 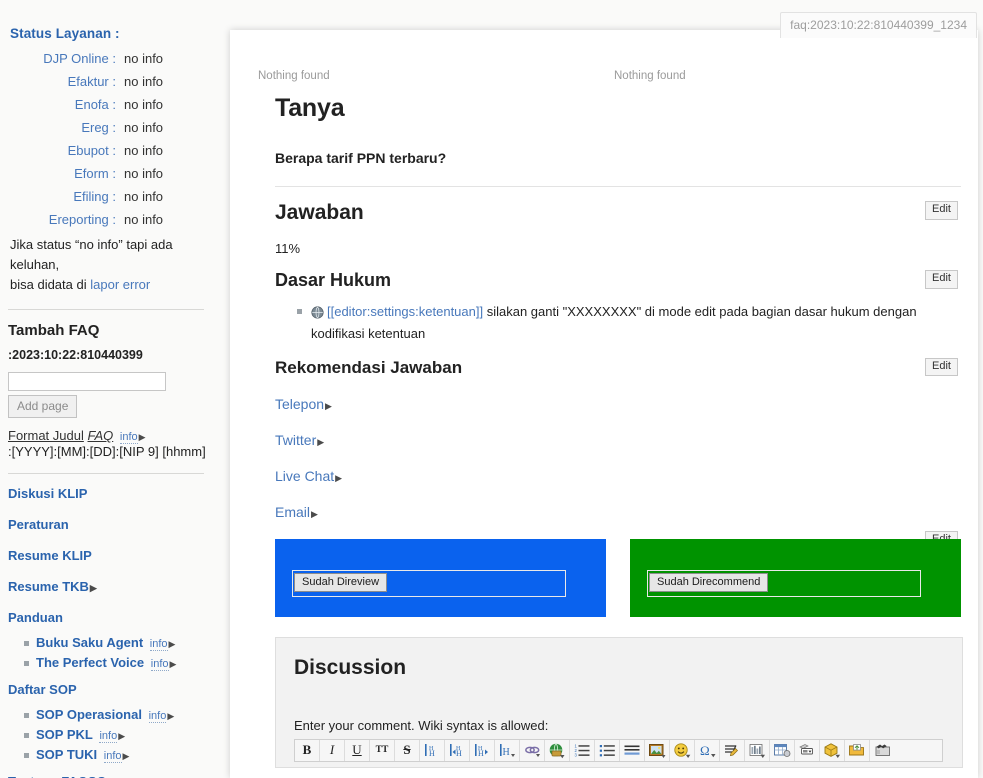 I want to click on sidebar-item-sop-operasional: SOP Operasional, so click(x=89, y=714).